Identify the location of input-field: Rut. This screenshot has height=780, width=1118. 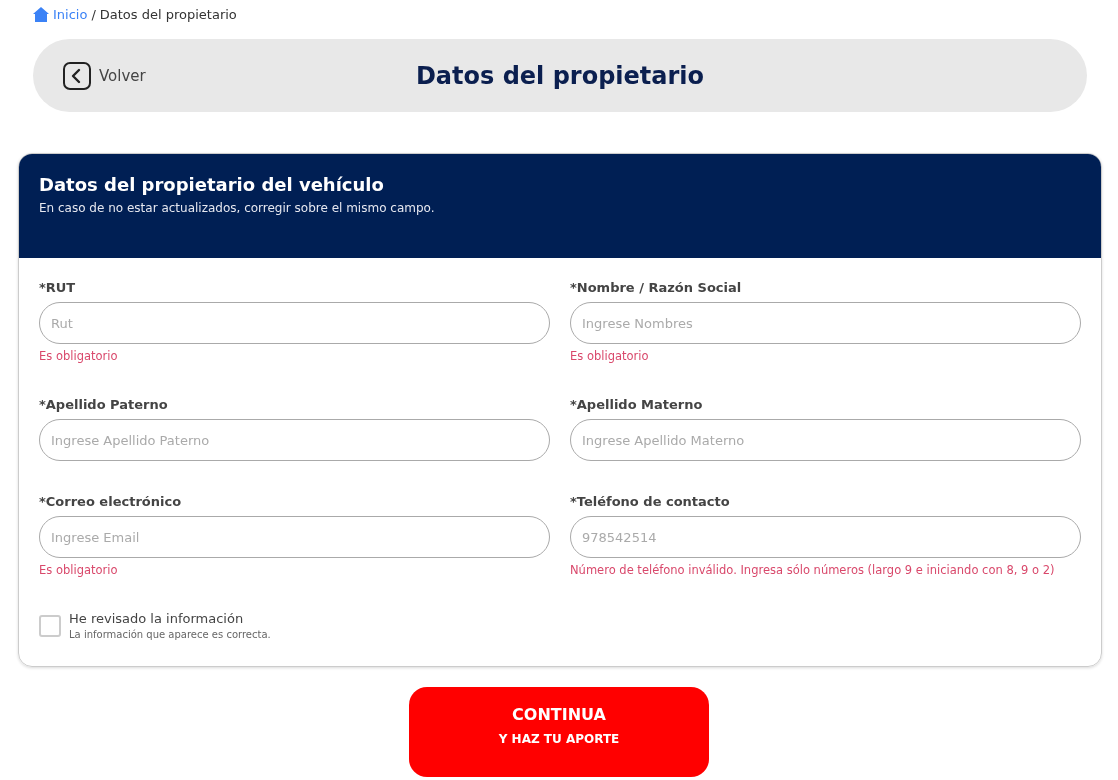
(294, 323).